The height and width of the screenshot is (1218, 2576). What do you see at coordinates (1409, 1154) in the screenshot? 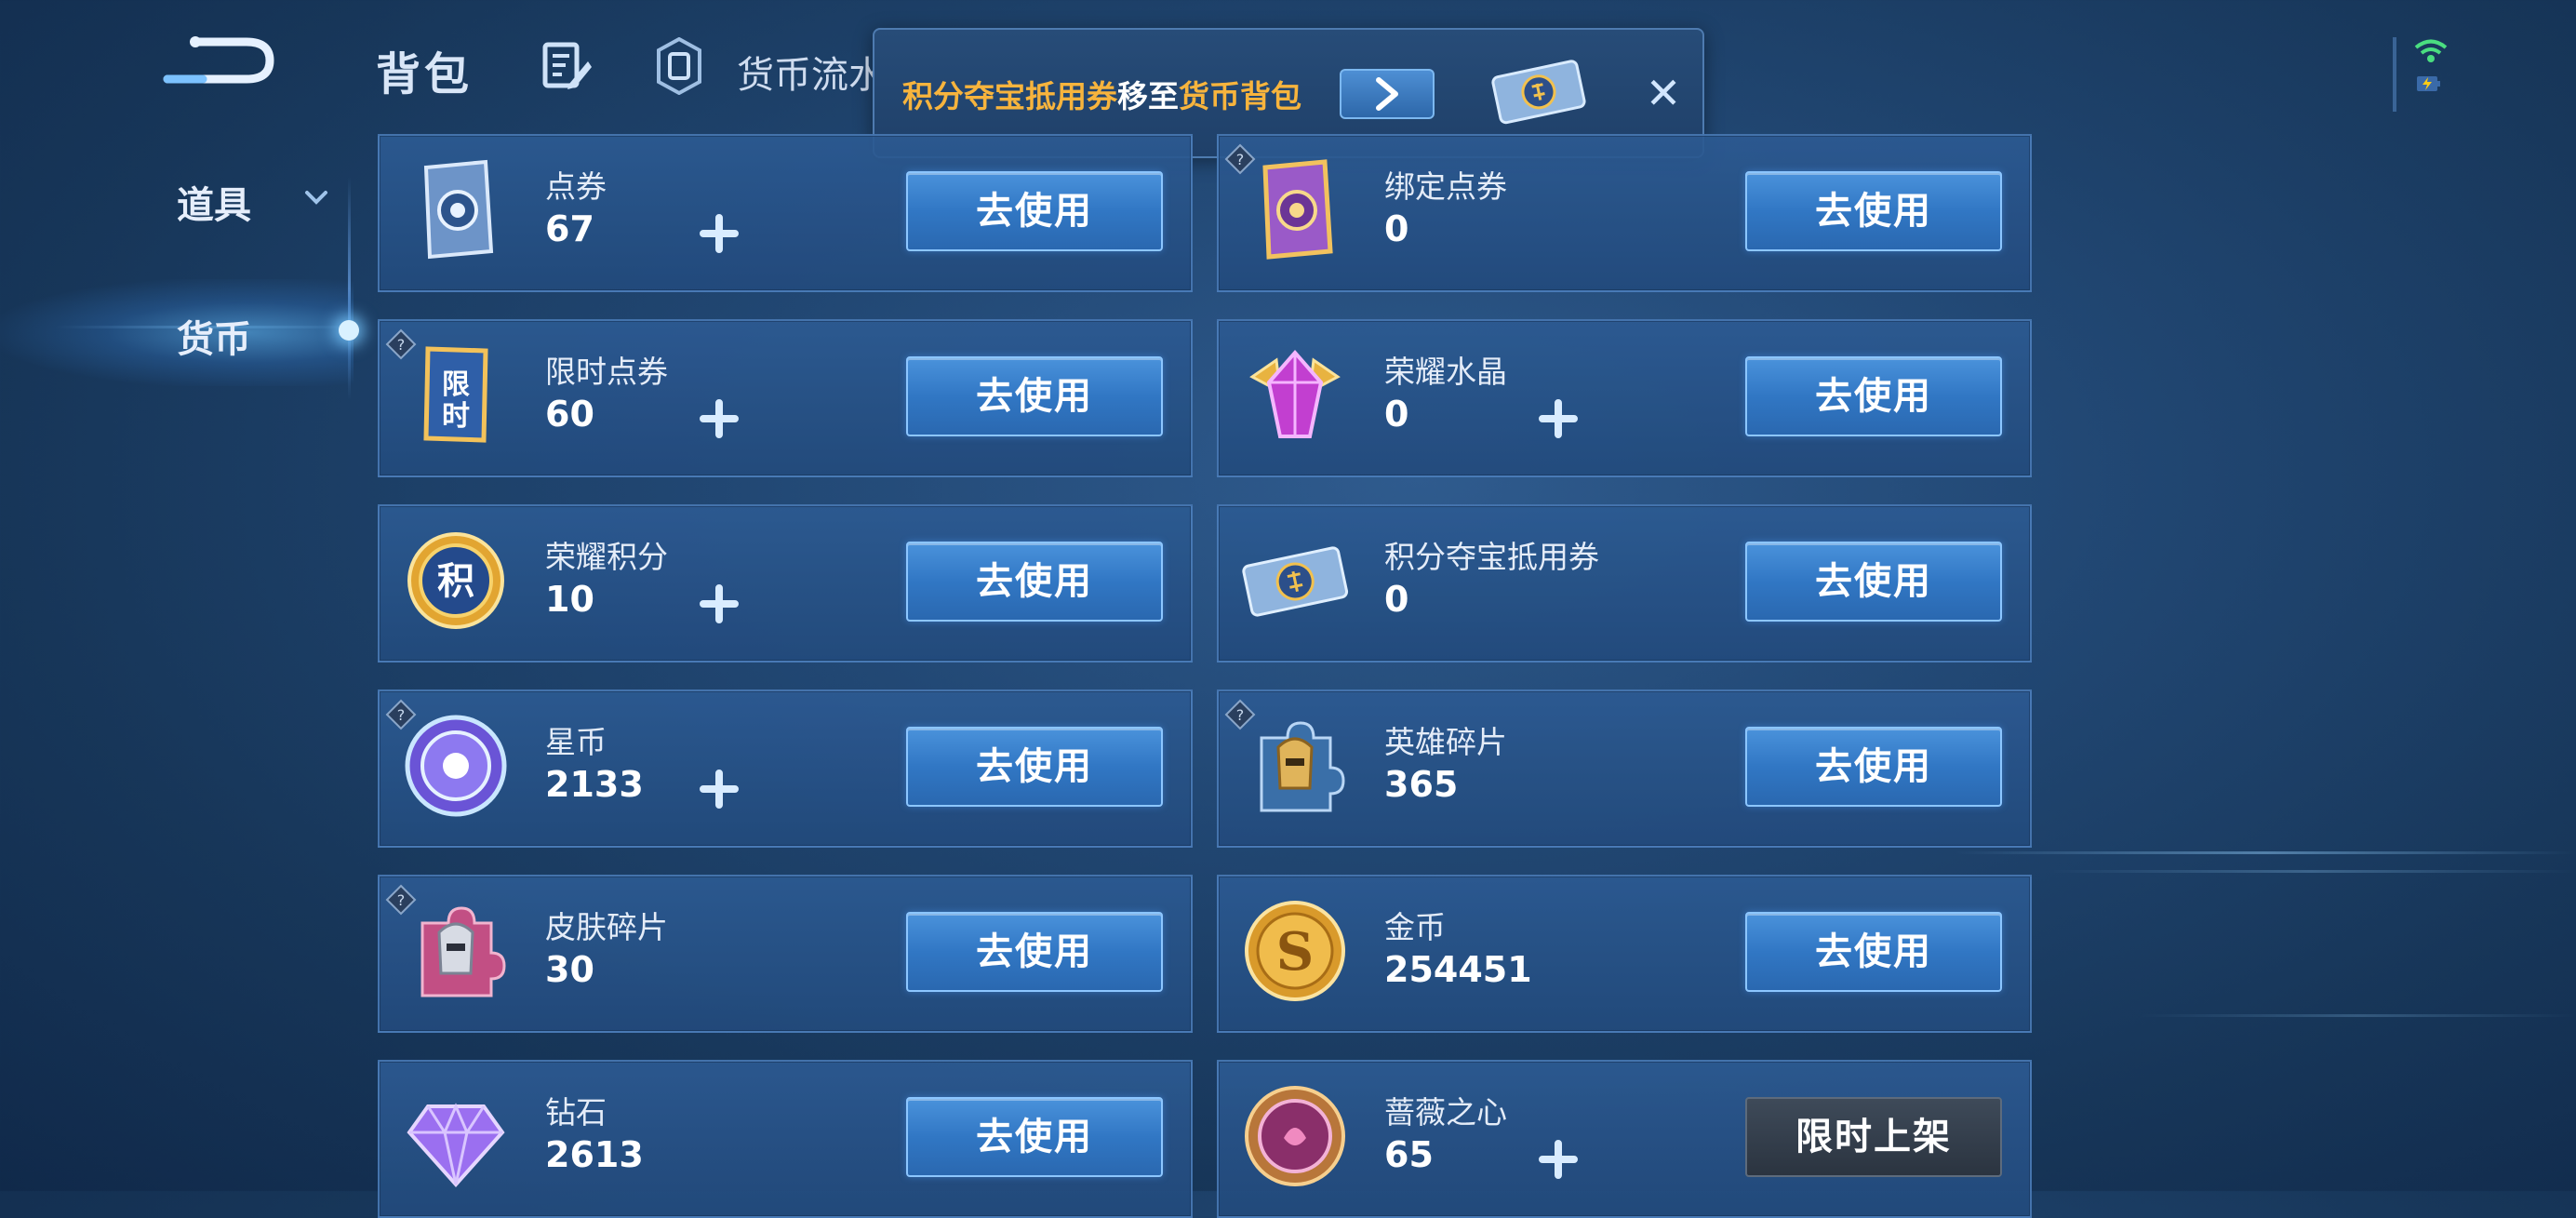
I see `currency-amount: 65` at bounding box center [1409, 1154].